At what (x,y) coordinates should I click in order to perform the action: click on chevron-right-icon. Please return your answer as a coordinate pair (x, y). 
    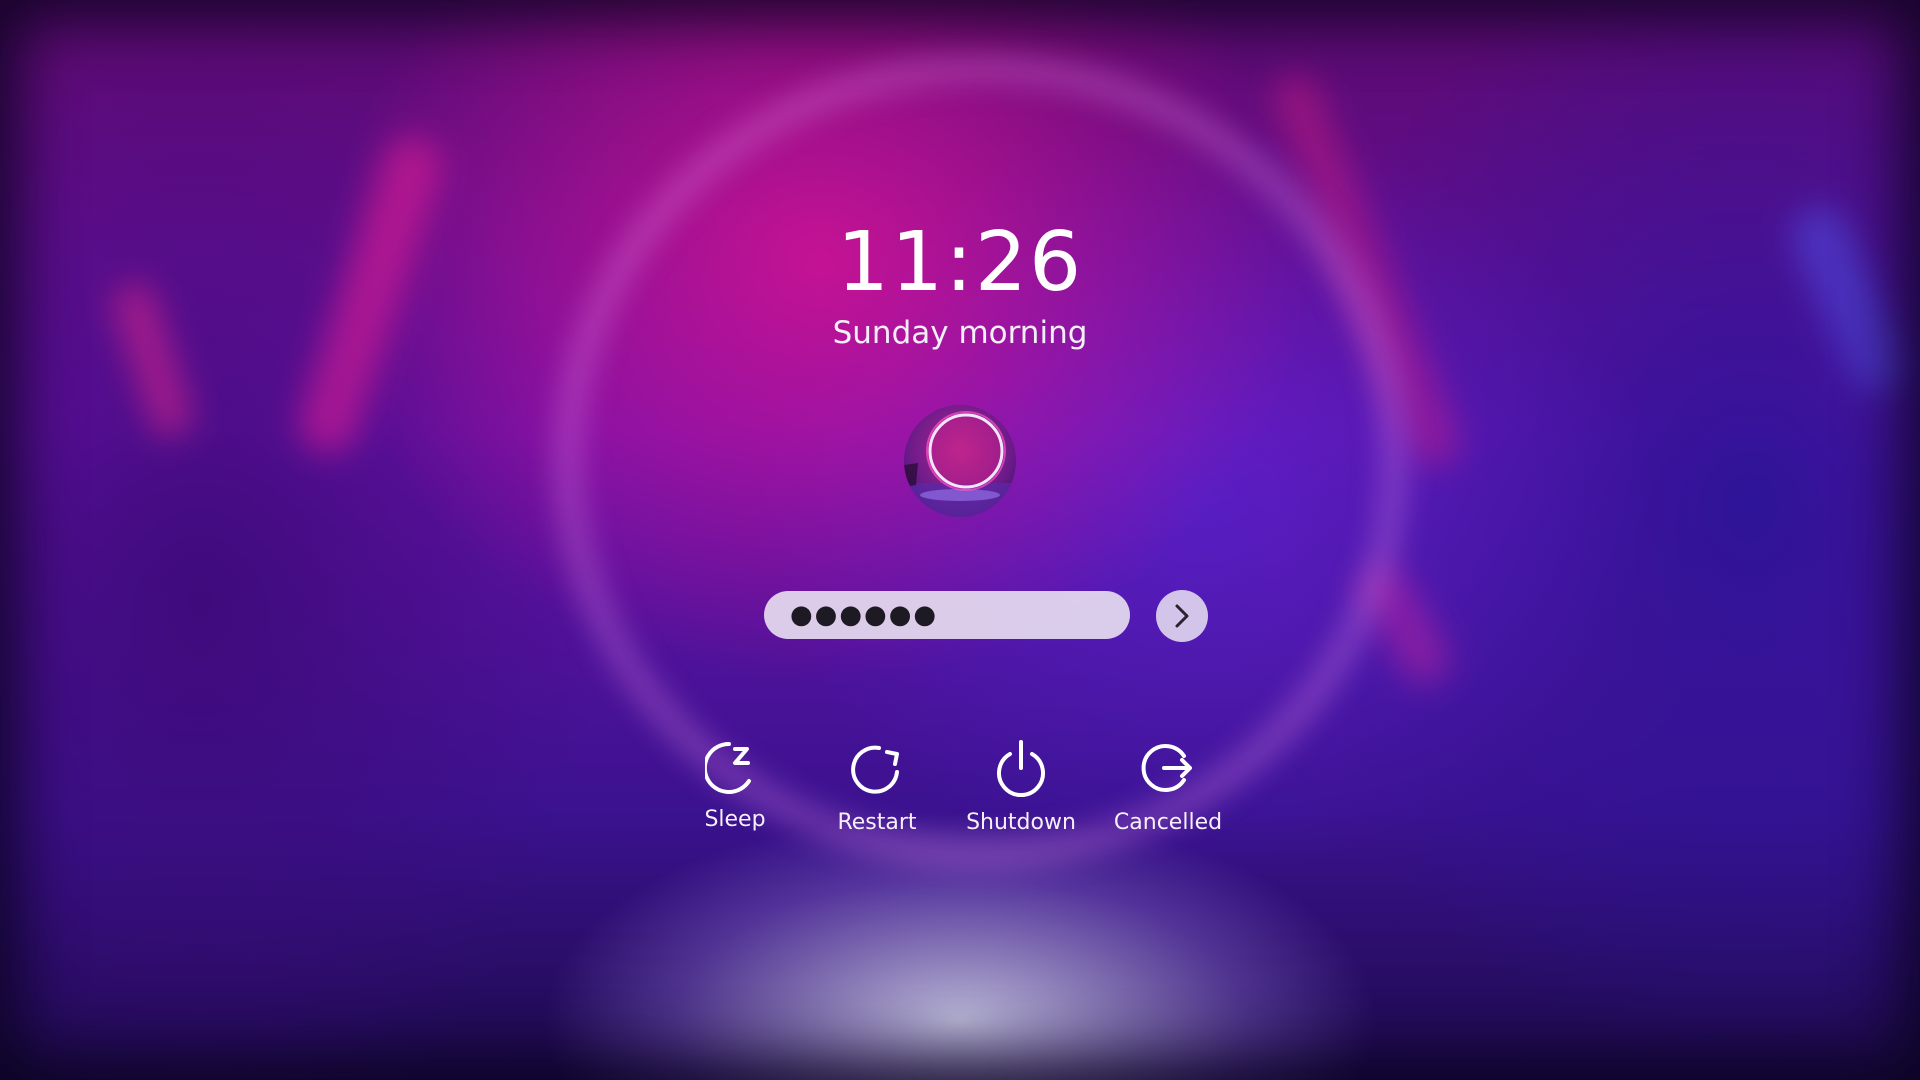
    Looking at the image, I should click on (1182, 616).